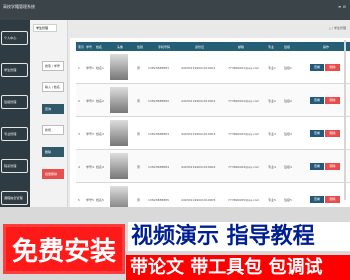 The width and height of the screenshot is (350, 280). Describe the element at coordinates (90, 101) in the screenshot. I see `cell-student-id: 学号2` at that location.